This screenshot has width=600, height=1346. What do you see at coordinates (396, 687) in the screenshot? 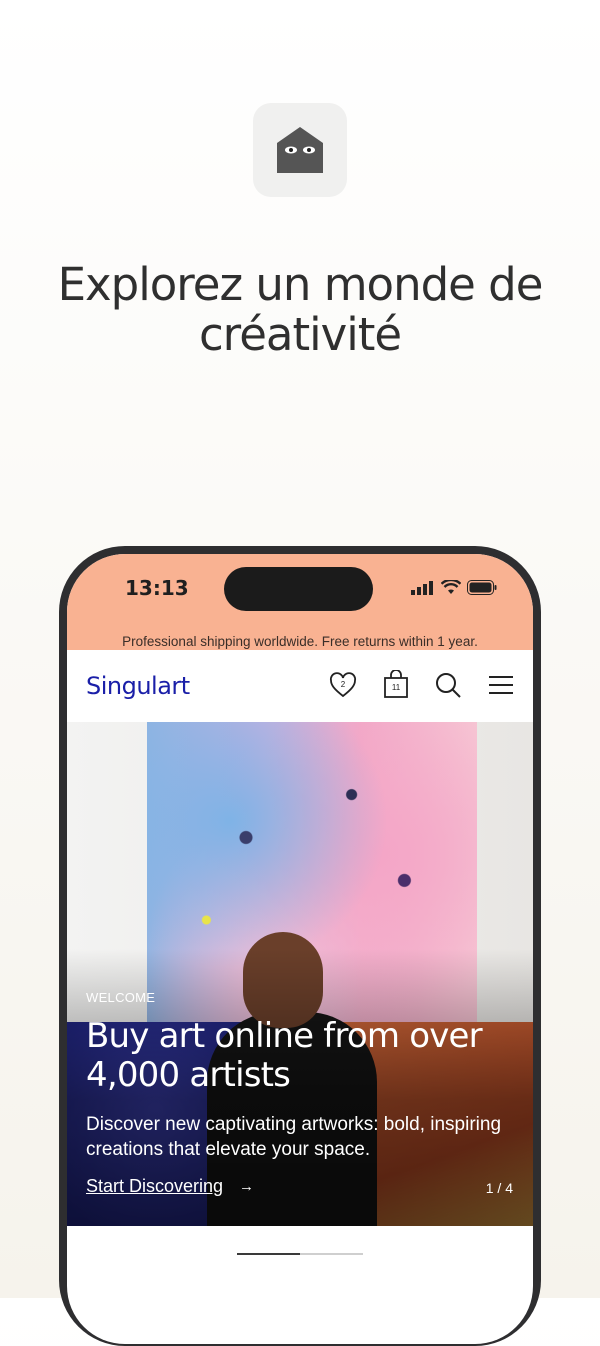
I see `cart-count: 11` at bounding box center [396, 687].